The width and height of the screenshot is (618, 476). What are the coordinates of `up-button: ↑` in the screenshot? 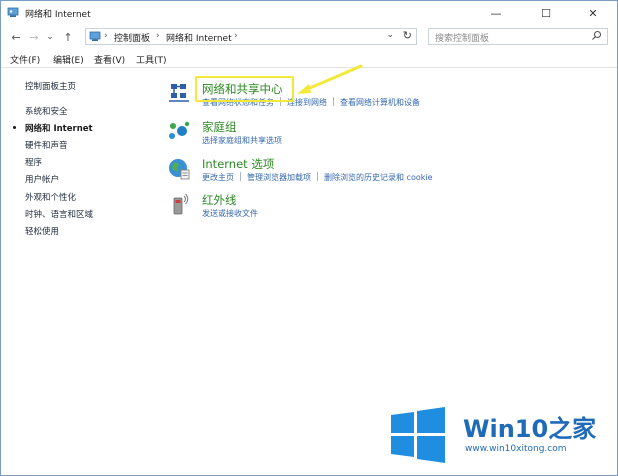 It's located at (68, 37).